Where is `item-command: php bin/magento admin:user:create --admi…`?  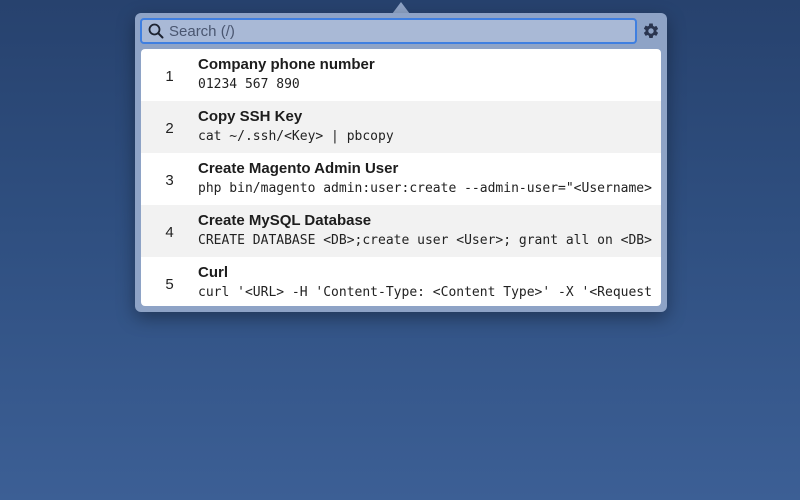
item-command: php bin/magento admin:user:create --admi… is located at coordinates (425, 188).